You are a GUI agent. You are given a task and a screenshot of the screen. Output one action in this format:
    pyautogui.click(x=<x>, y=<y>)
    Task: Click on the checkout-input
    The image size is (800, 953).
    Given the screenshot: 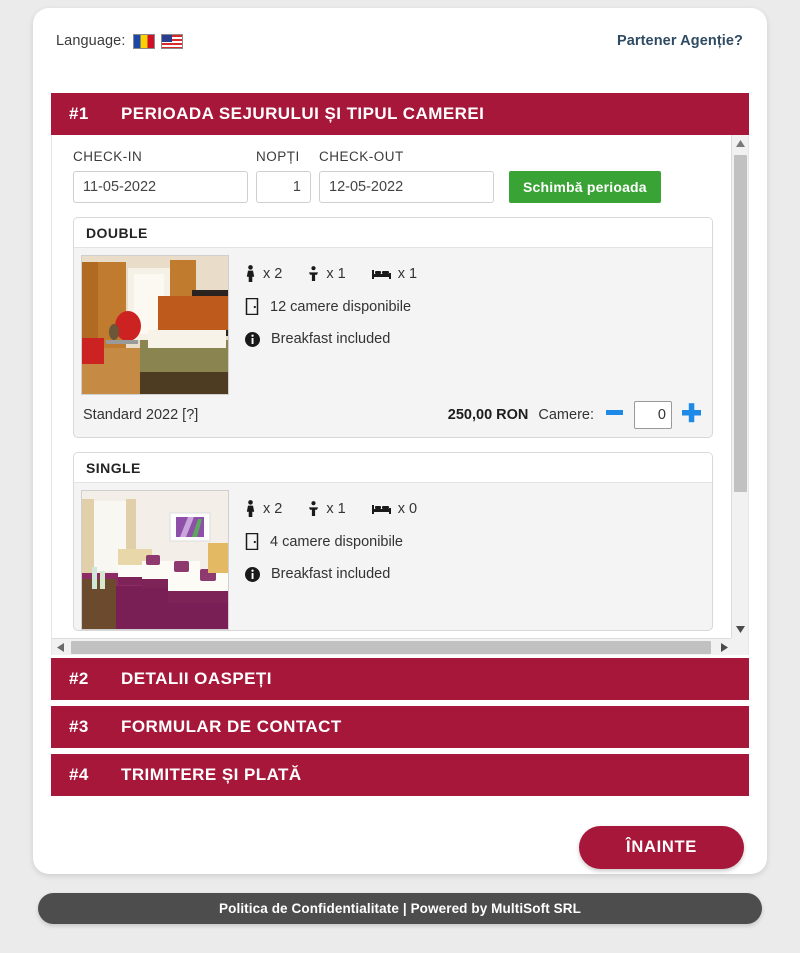 What is the action you would take?
    pyautogui.click(x=406, y=187)
    